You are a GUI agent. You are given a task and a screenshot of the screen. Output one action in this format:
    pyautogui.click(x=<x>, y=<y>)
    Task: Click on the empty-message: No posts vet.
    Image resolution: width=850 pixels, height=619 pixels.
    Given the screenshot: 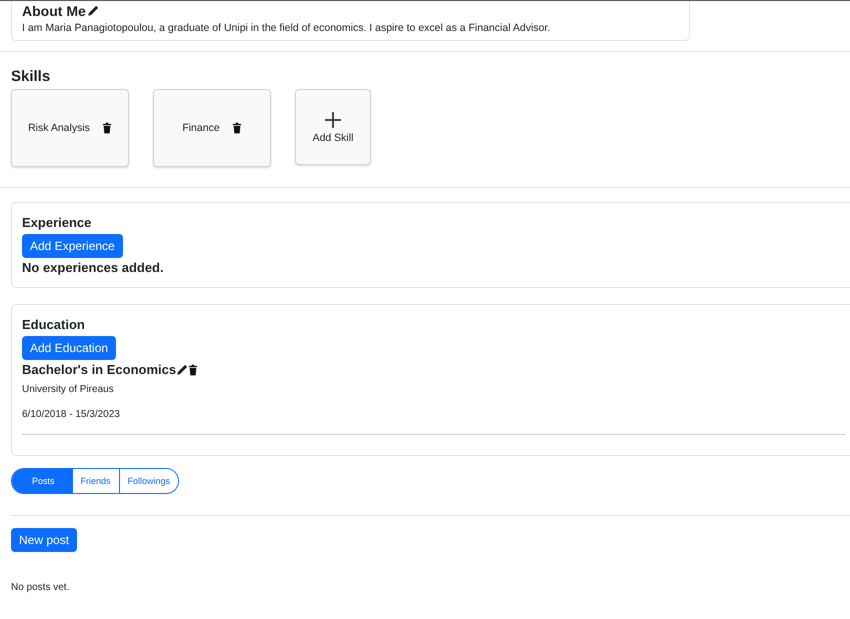 What is the action you would take?
    pyautogui.click(x=40, y=587)
    